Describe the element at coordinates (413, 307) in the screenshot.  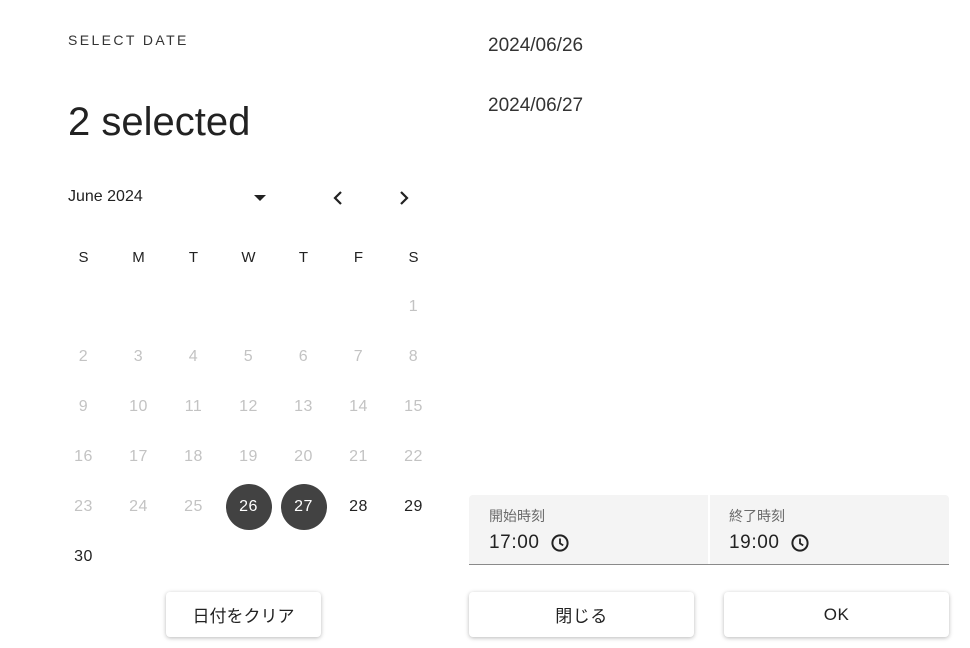
I see `day-cell: 1` at that location.